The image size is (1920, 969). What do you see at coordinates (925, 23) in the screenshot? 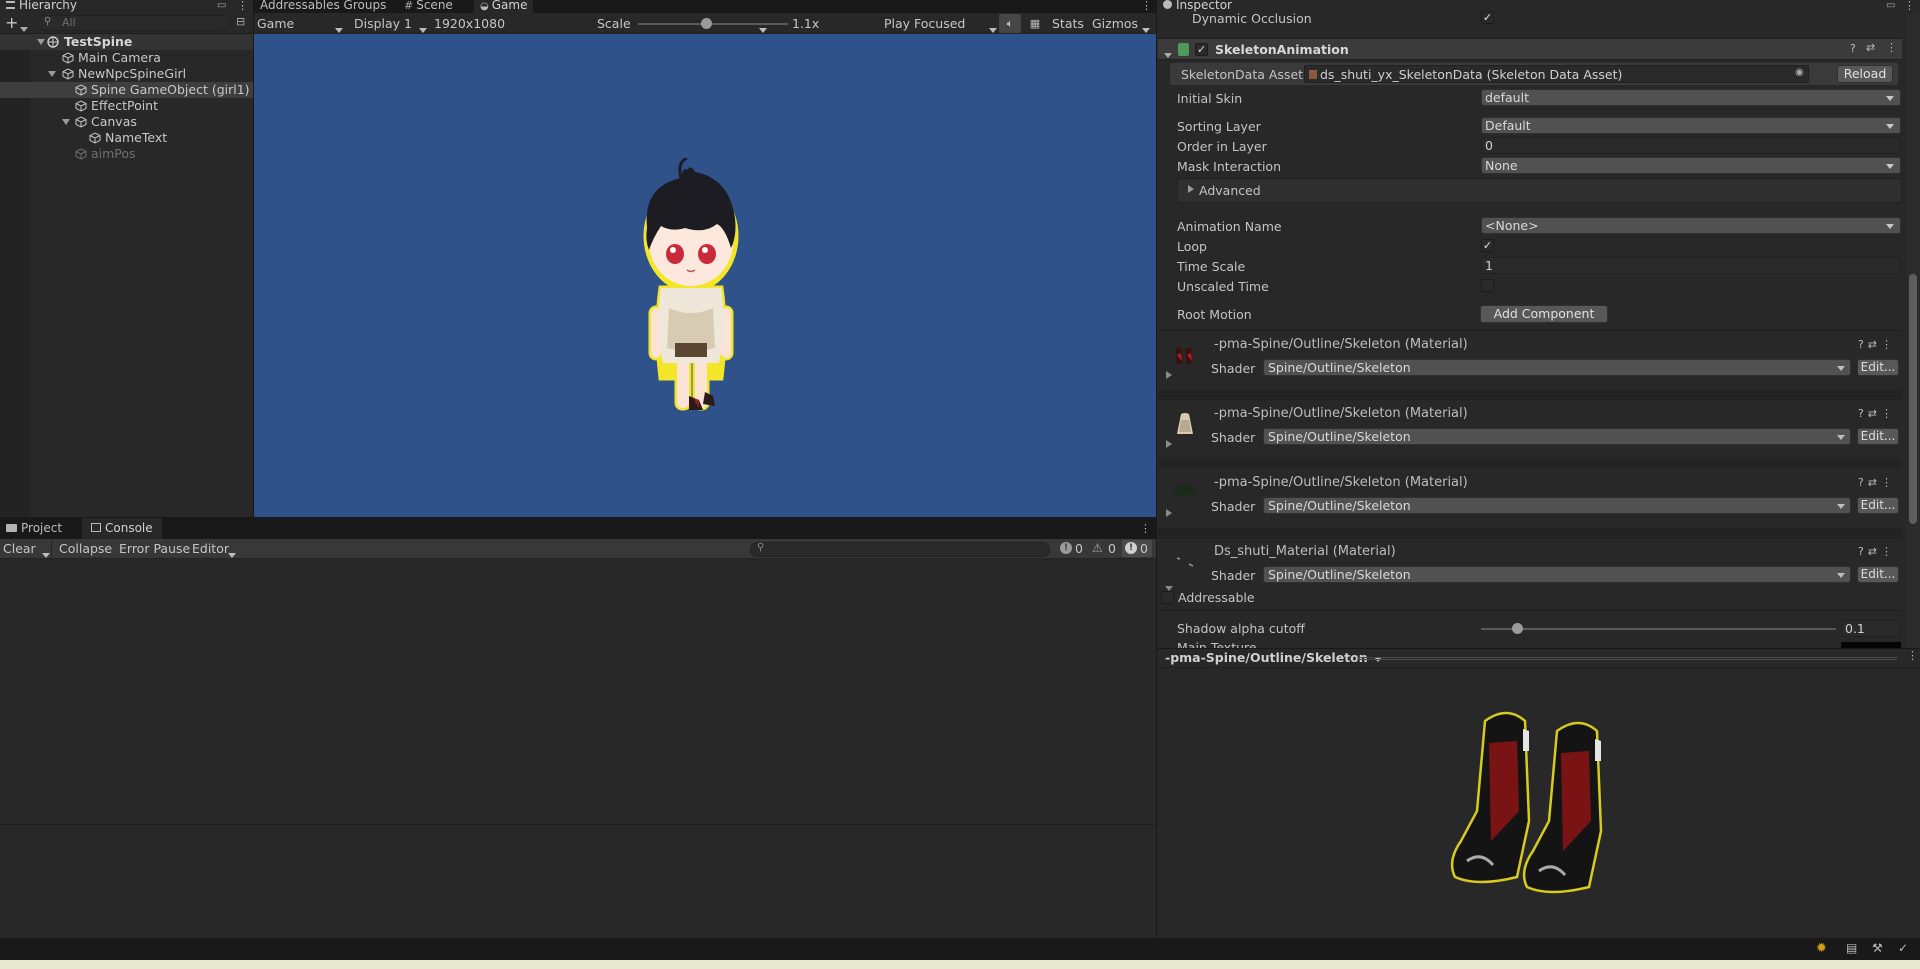
I see `play-focused-label: Play Focused` at bounding box center [925, 23].